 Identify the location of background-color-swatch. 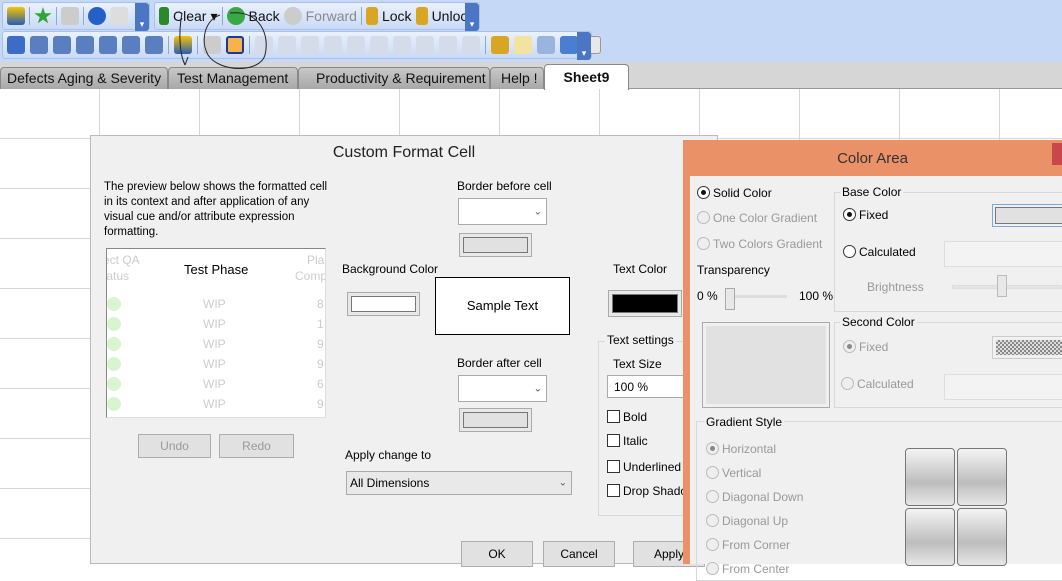
(383, 304).